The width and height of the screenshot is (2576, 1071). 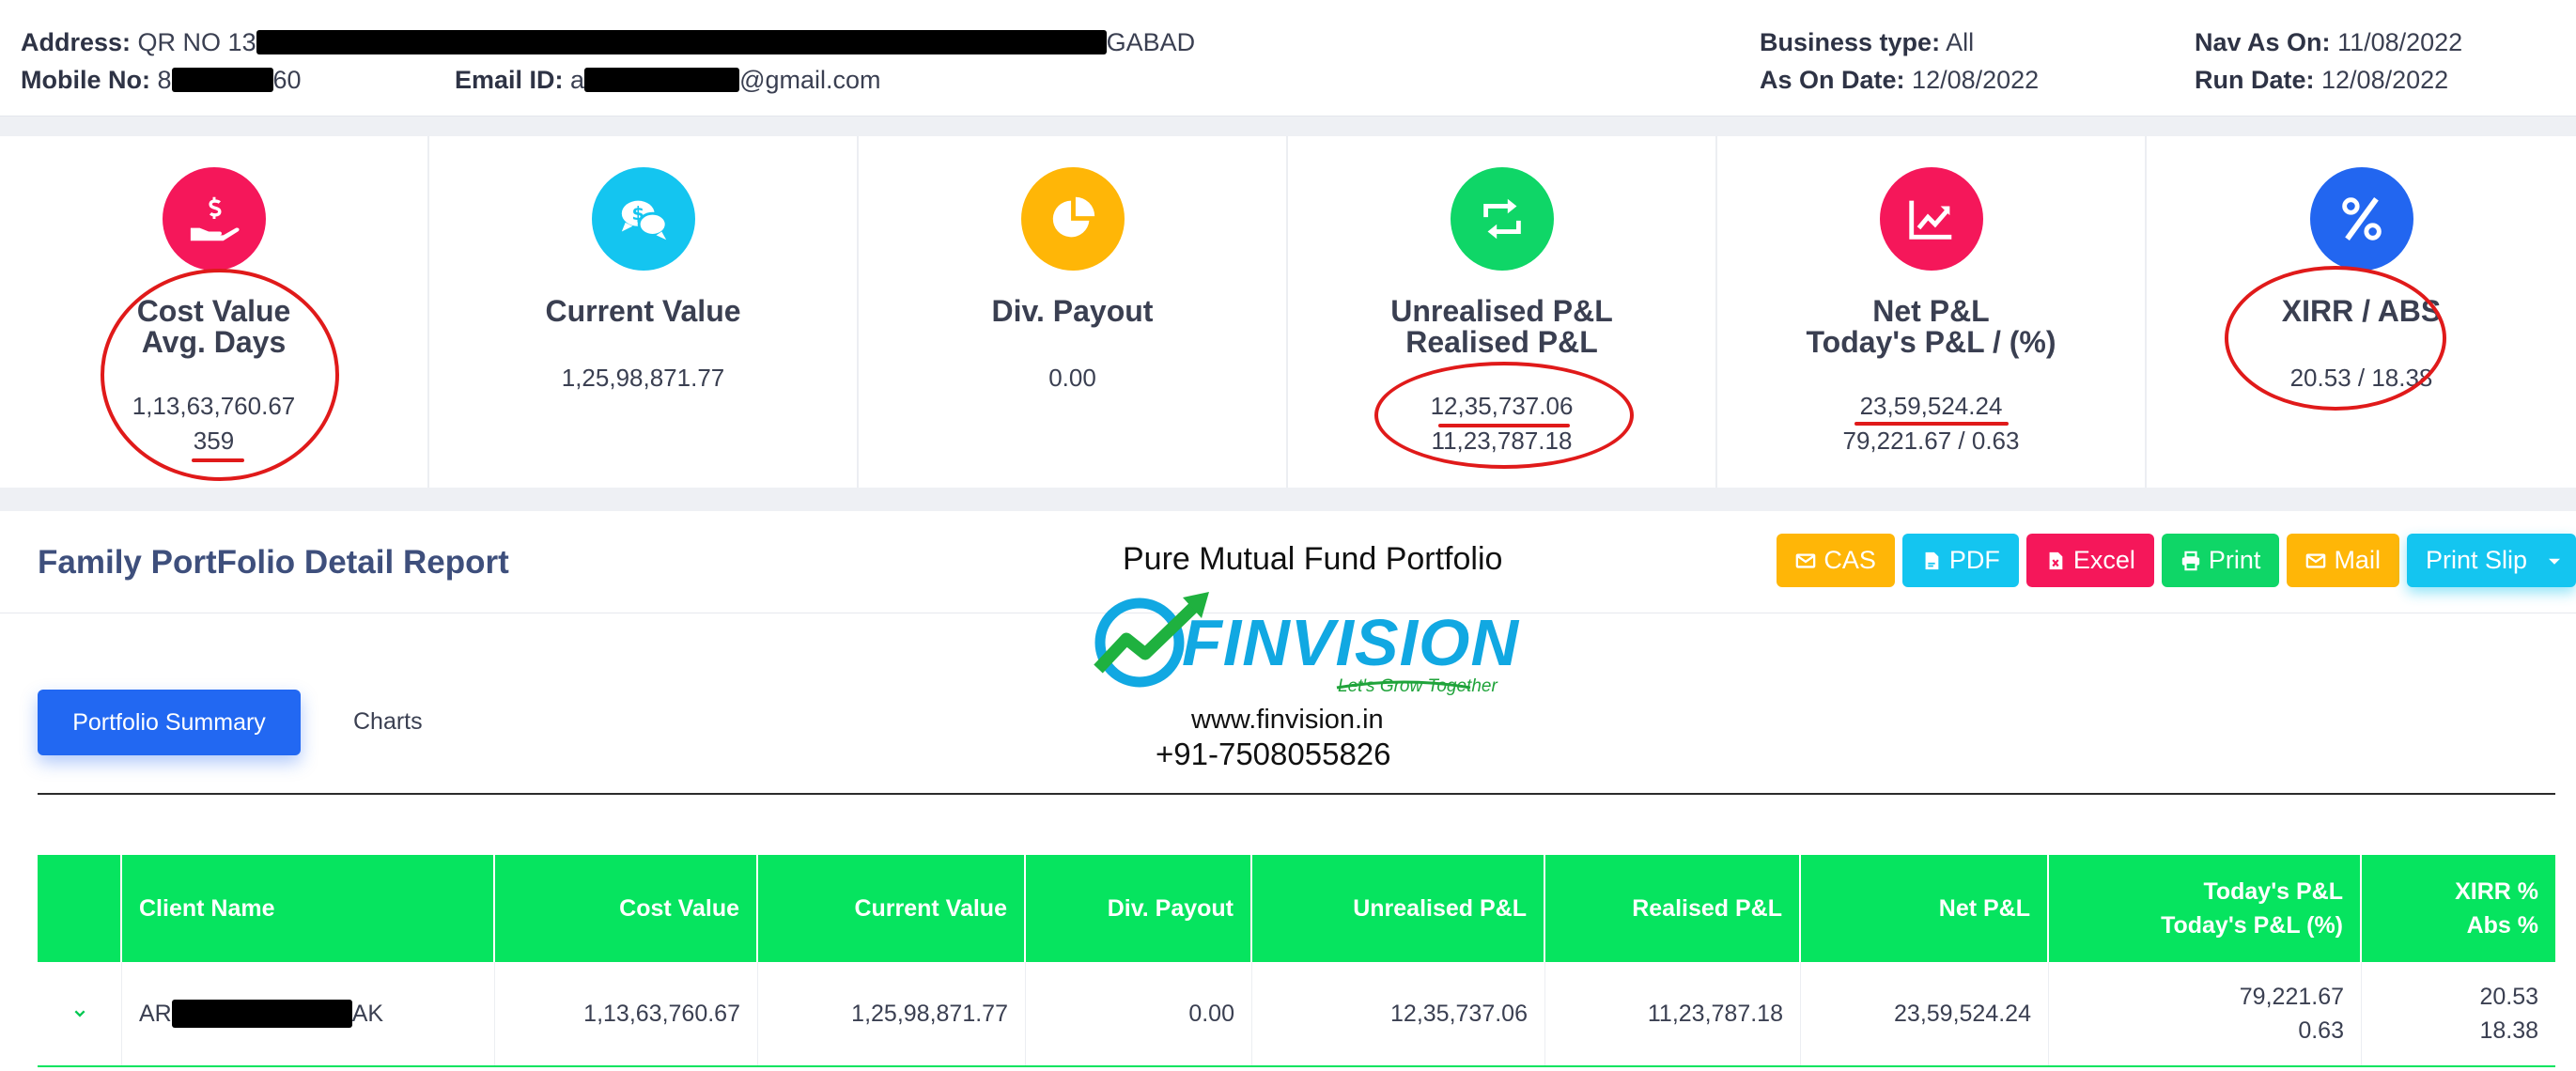 What do you see at coordinates (1502, 441) in the screenshot?
I see `stat-secondary-value: 11,23,787.18` at bounding box center [1502, 441].